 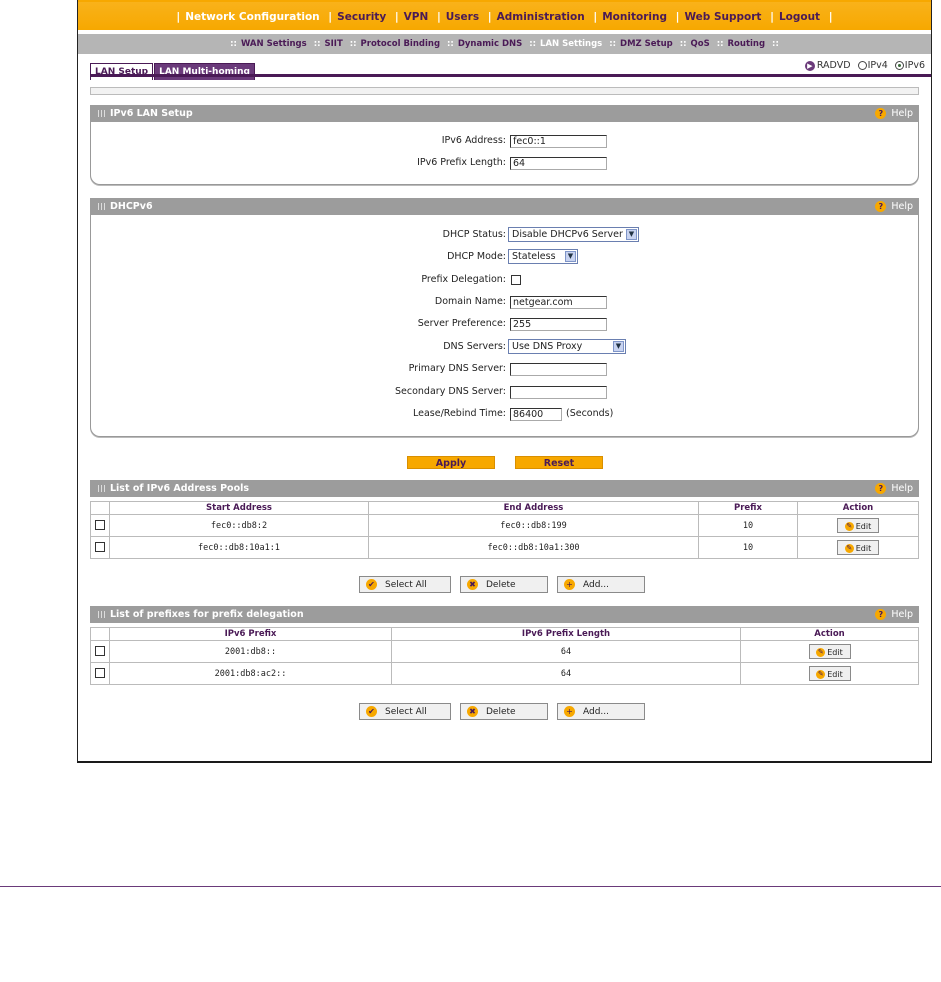 What do you see at coordinates (250, 634) in the screenshot?
I see `column-header-ipv6-prefix: IPv6 Prefix` at bounding box center [250, 634].